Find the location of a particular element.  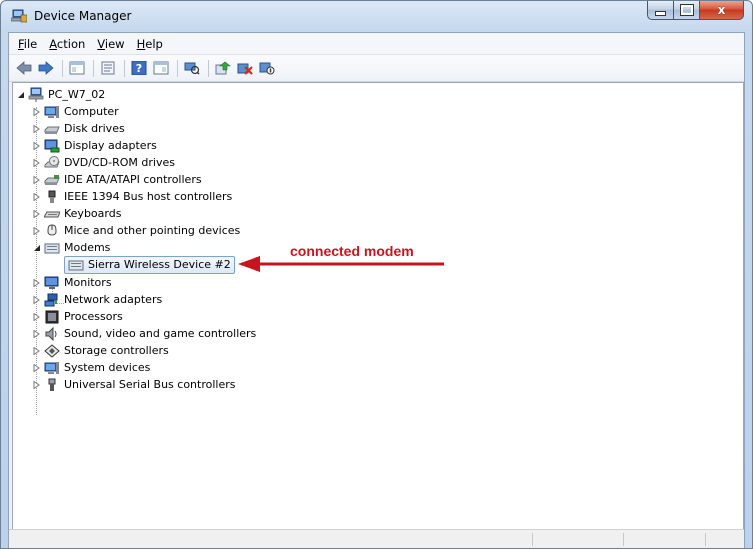

tree-item-label: IDE ATA/ATAPI controllers is located at coordinates (133, 179).